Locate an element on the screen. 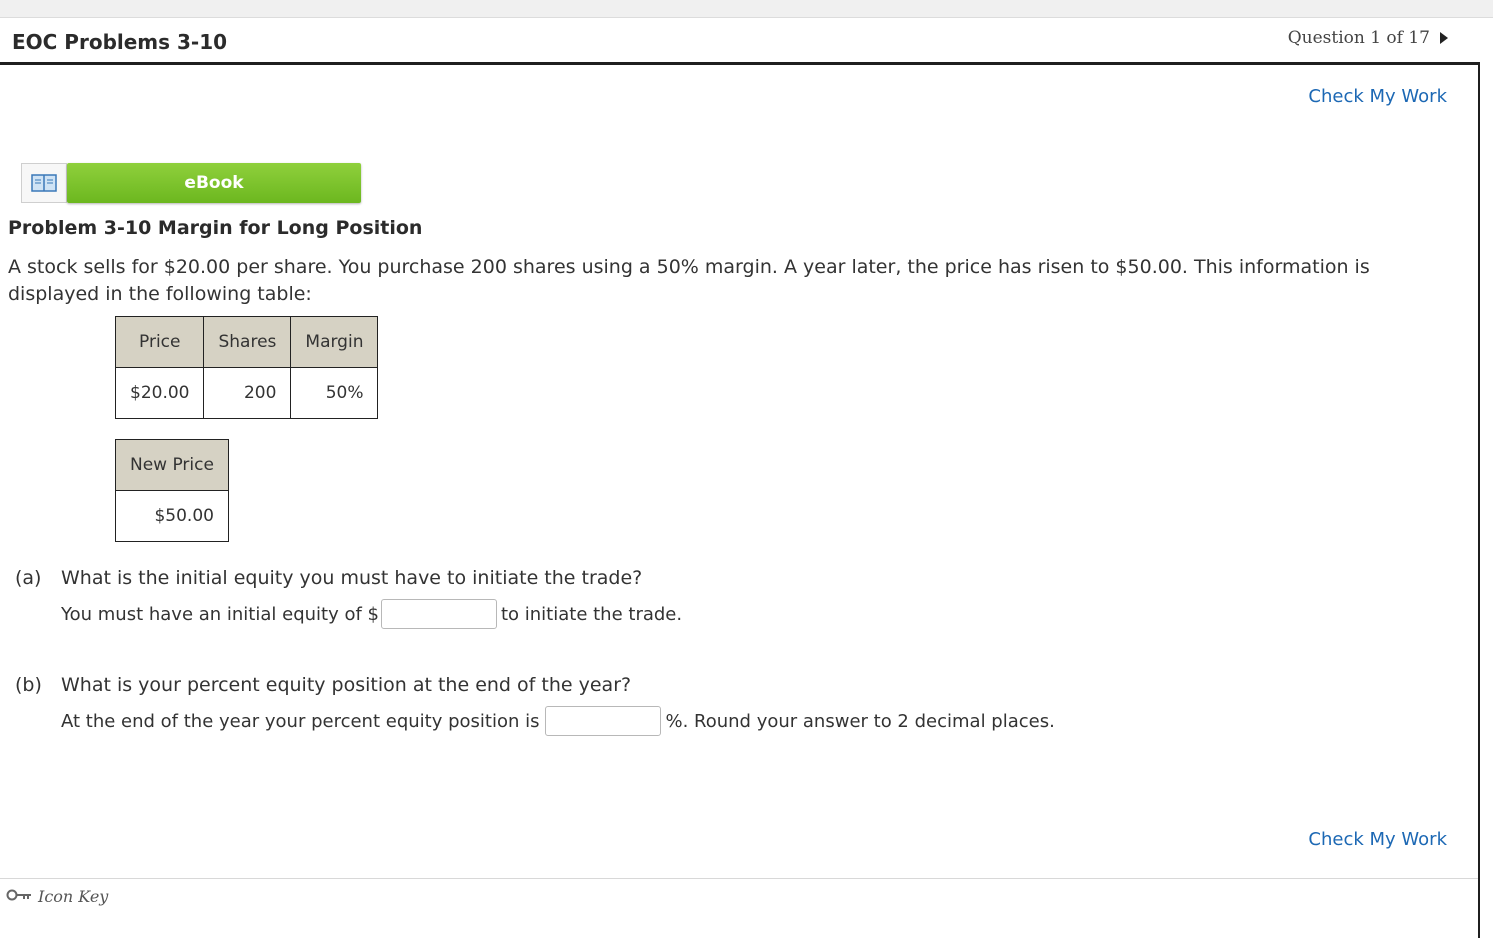  data-table-new-price: New Price $50.00 is located at coordinates (172, 490).